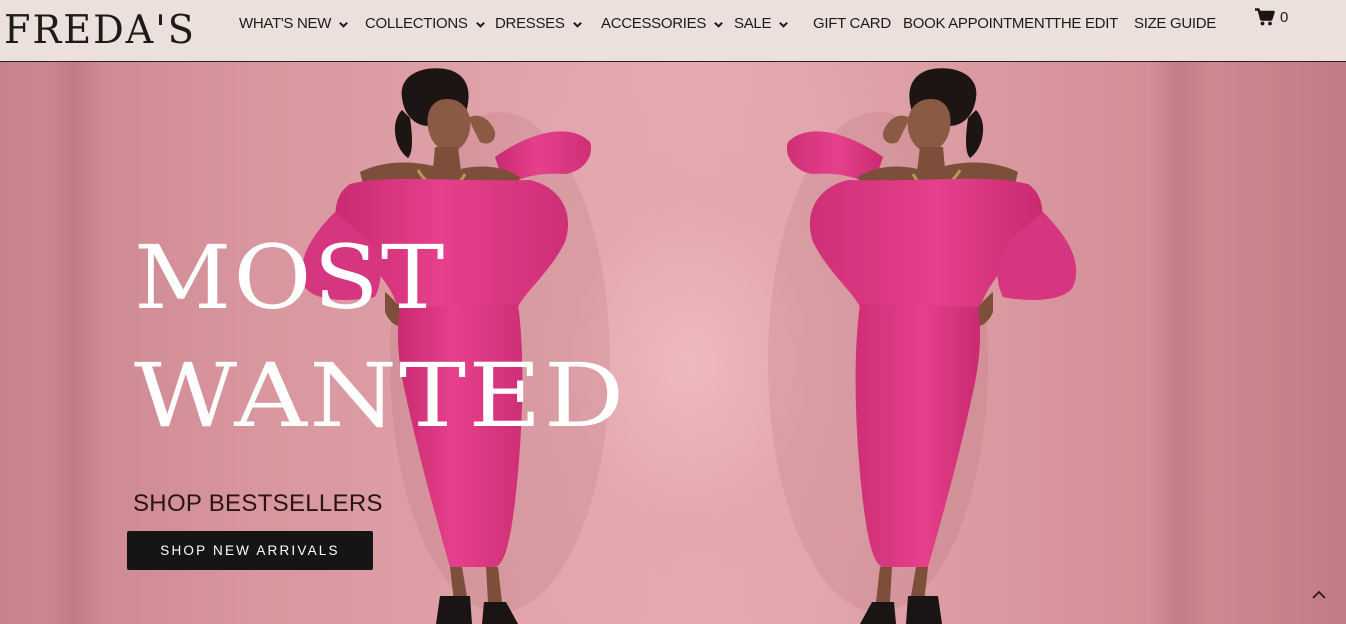 The width and height of the screenshot is (1346, 624). I want to click on nav-item-the-edit: THE EDIT, so click(1085, 24).